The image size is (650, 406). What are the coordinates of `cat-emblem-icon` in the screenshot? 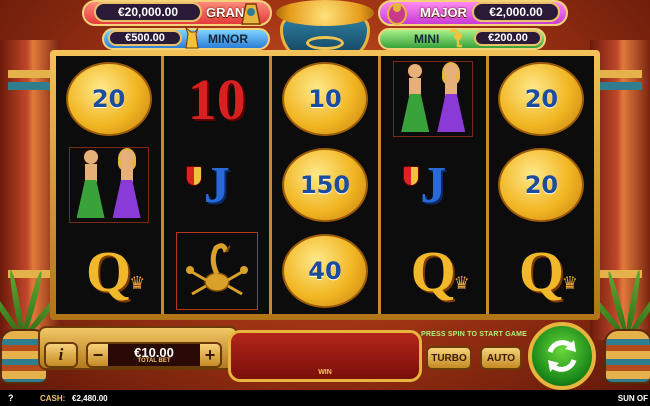 It's located at (193, 39).